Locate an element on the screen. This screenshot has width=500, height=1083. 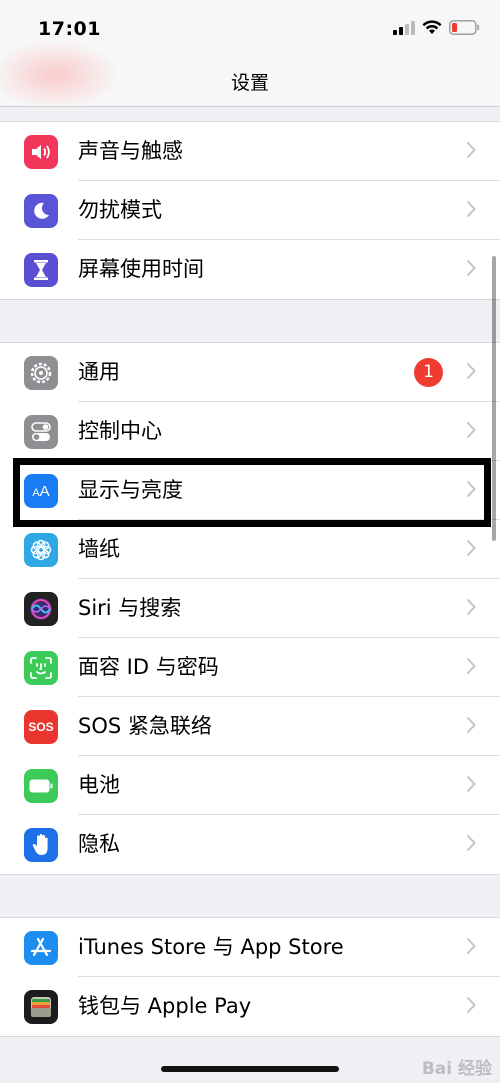
face-id-icon is located at coordinates (41, 668).